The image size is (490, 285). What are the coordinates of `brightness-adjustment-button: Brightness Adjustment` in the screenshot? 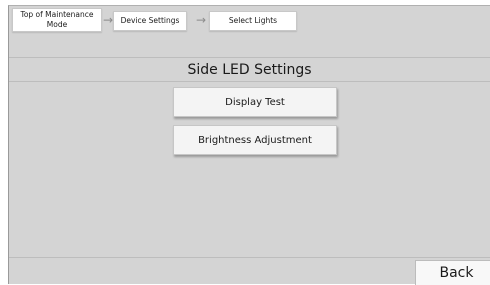 It's located at (255, 140).